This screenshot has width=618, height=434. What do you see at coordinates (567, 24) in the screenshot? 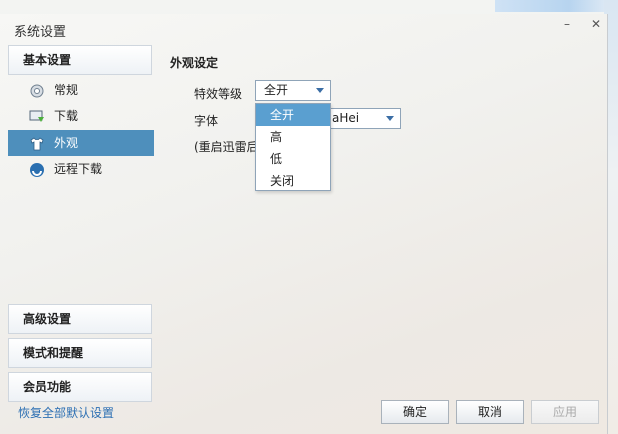
I see `minimize-button: –` at bounding box center [567, 24].